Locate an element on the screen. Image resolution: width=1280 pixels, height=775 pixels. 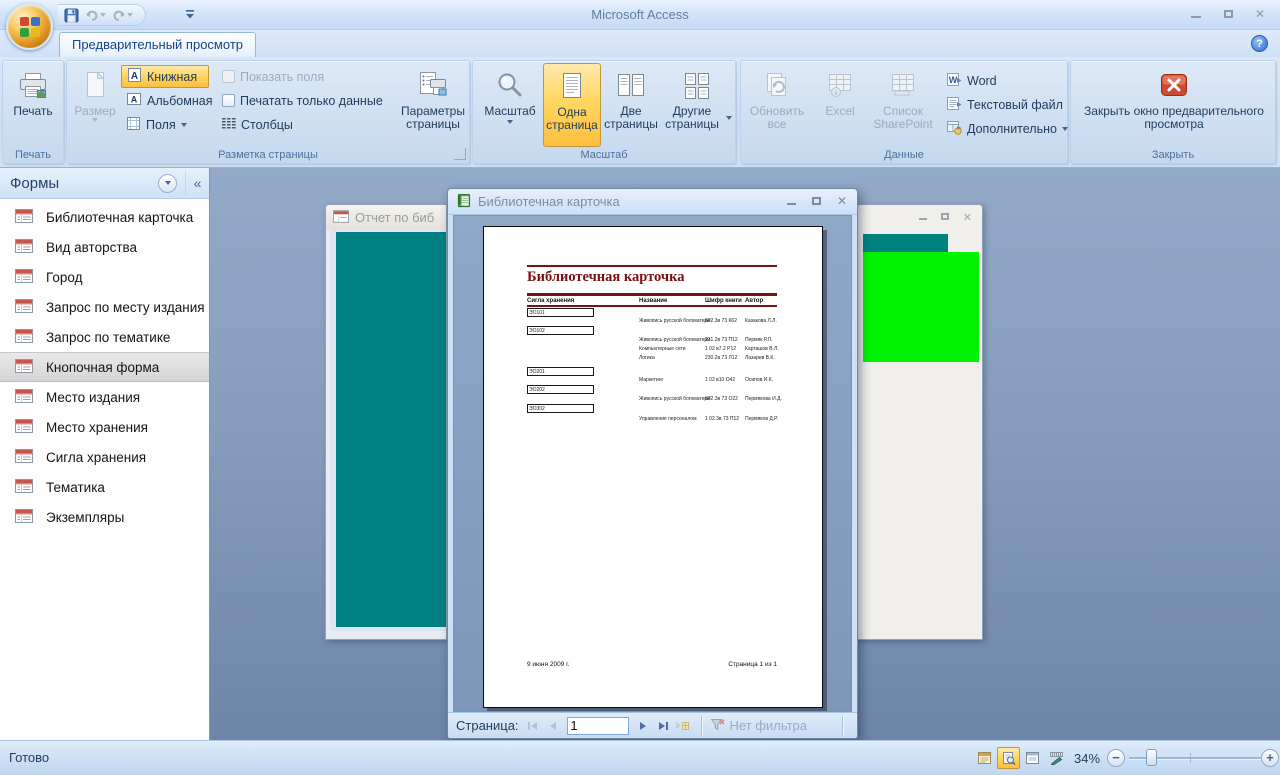
checkbox-icon is located at coordinates (228, 76).